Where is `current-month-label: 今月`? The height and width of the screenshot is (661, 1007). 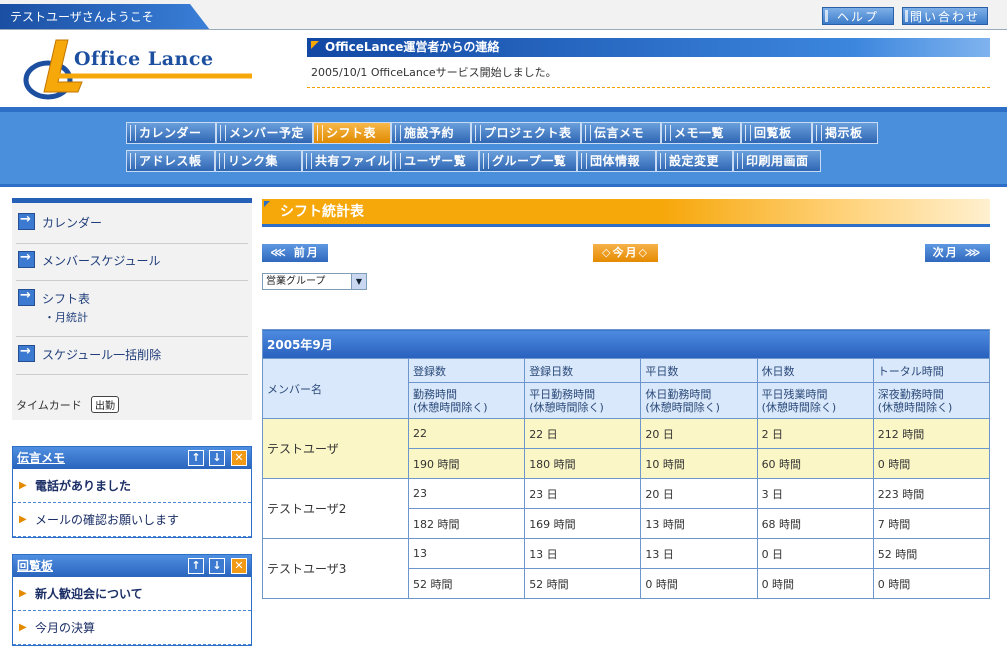
current-month-label: 今月 is located at coordinates (625, 252).